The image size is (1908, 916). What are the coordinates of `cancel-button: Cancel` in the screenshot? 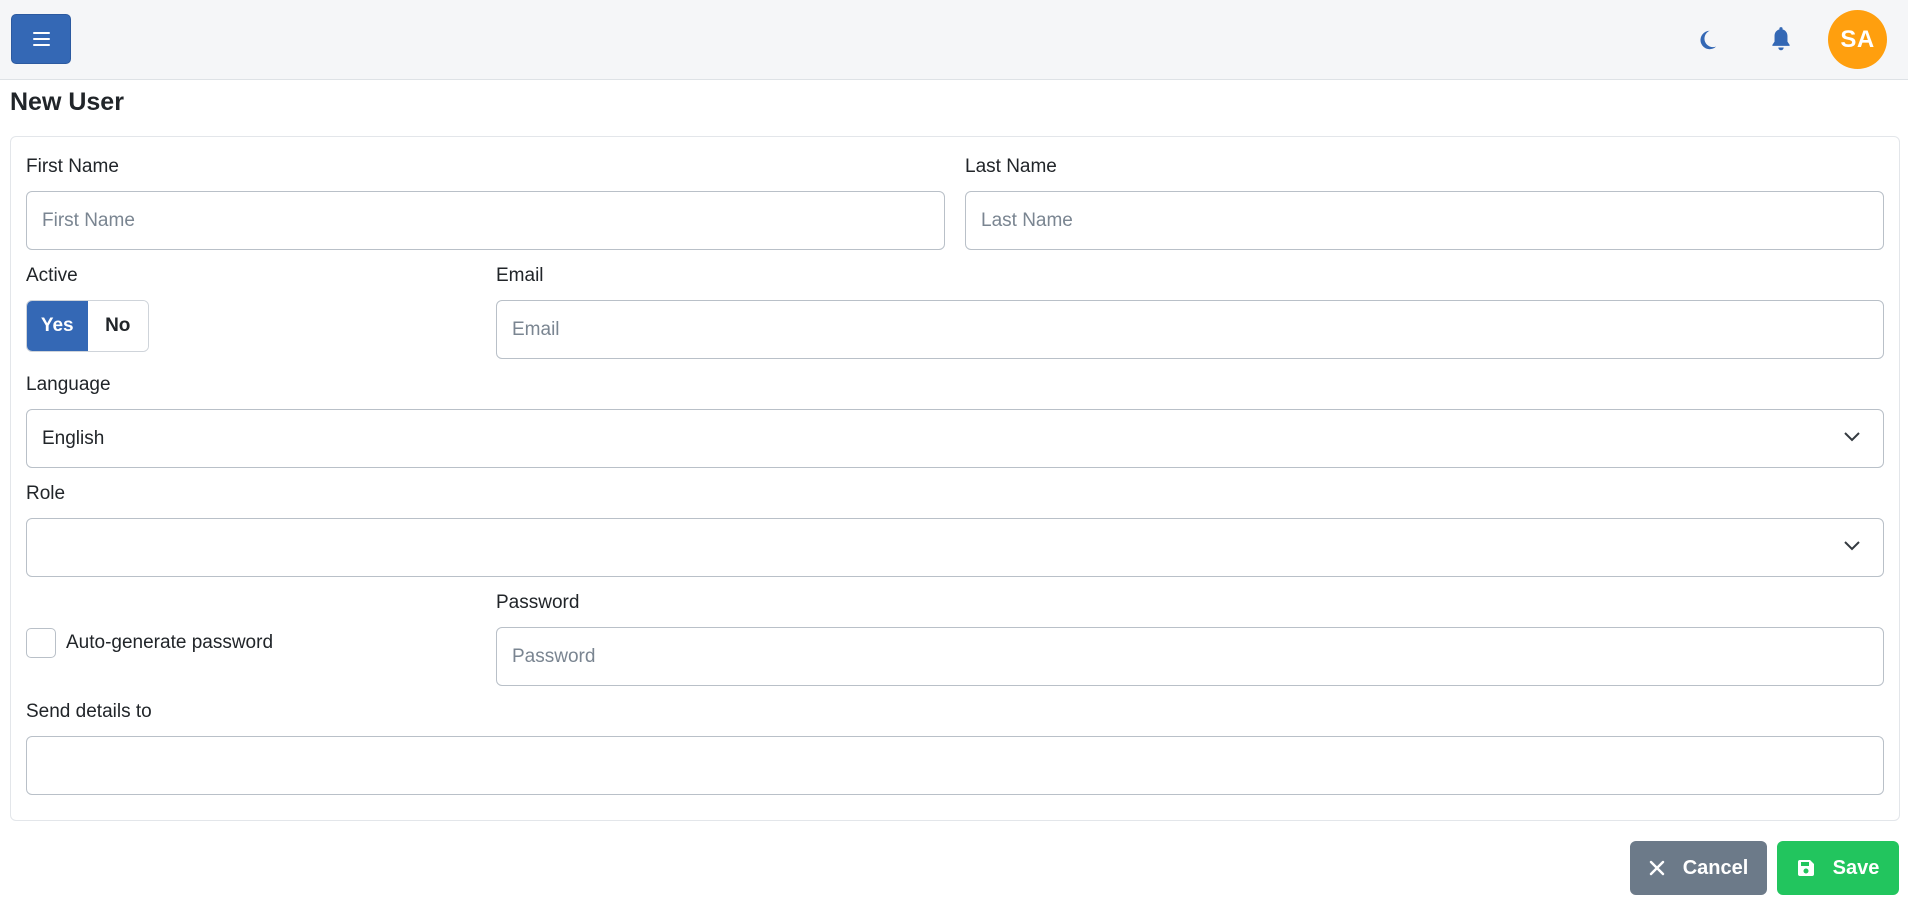 It's located at (1698, 868).